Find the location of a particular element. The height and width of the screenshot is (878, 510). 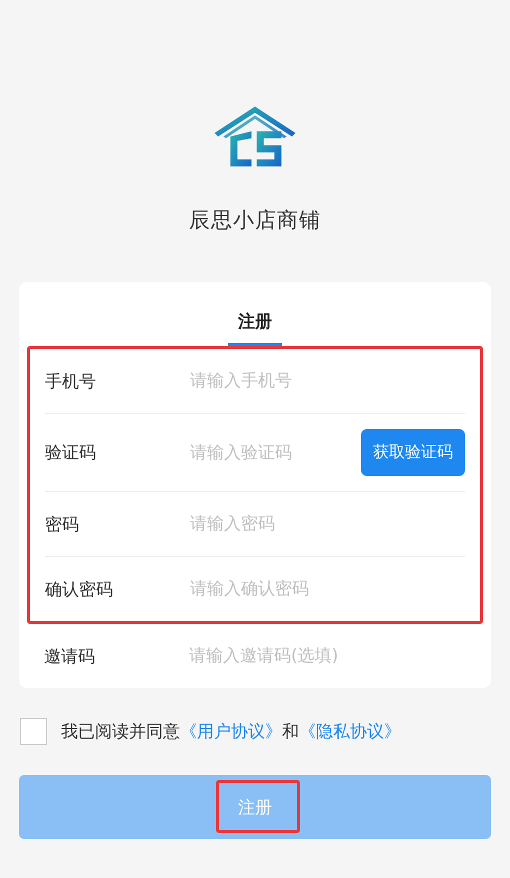

field-label: 密码 is located at coordinates (62, 525).